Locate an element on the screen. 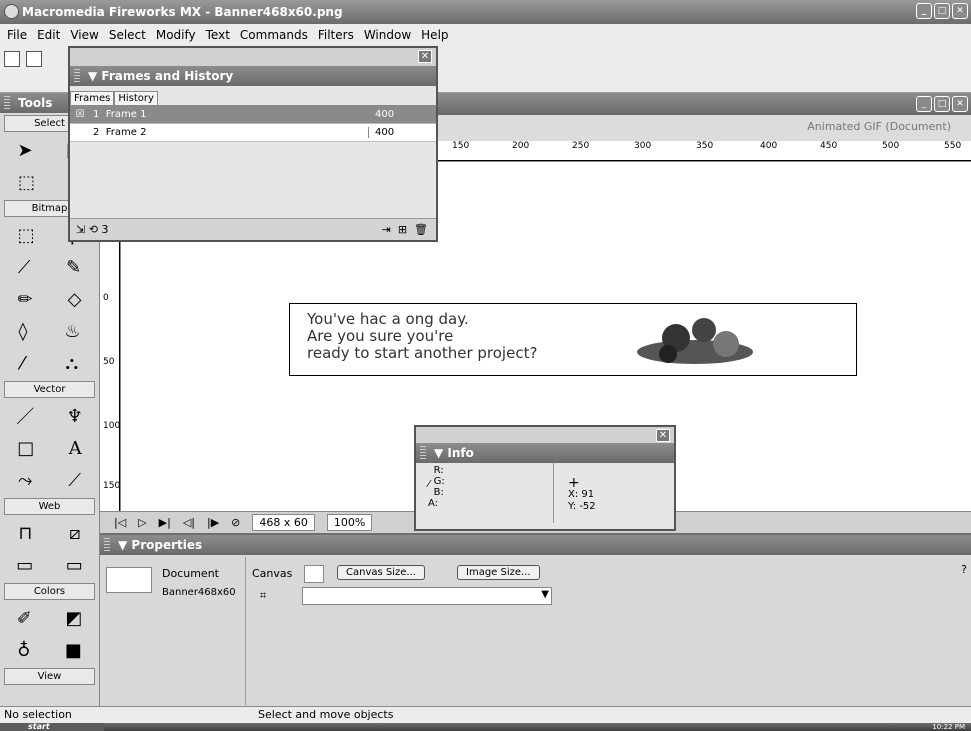  open-file-icon is located at coordinates (34, 59).